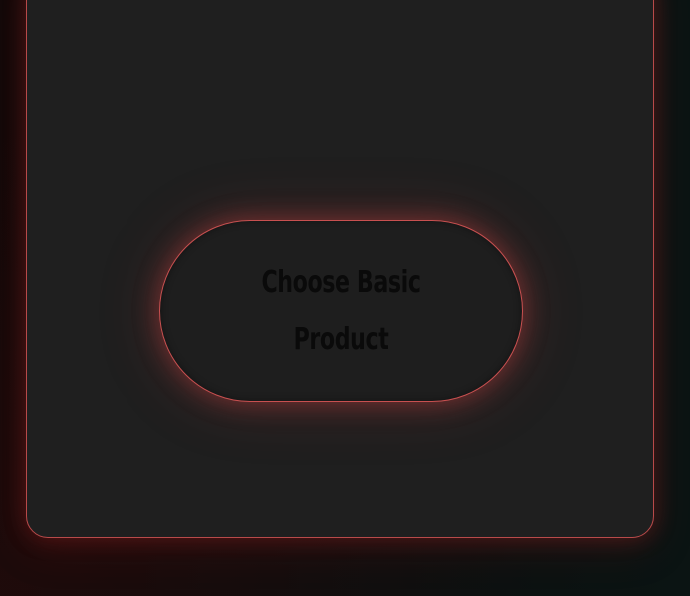  I want to click on choose-basic-product-label: Choose Basic Product, so click(341, 311).